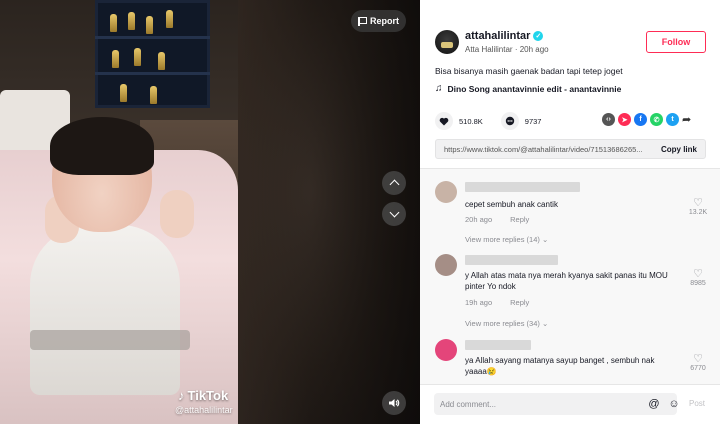 The height and width of the screenshot is (424, 720). I want to click on comment-composer: Add comment... @ ☺ Post, so click(570, 404).